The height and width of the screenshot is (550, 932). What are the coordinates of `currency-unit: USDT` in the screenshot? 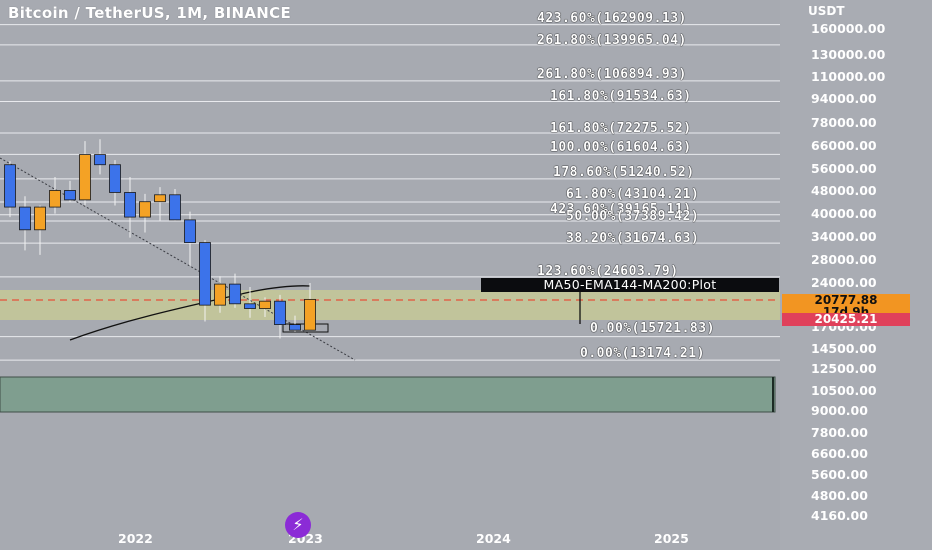 It's located at (826, 11).